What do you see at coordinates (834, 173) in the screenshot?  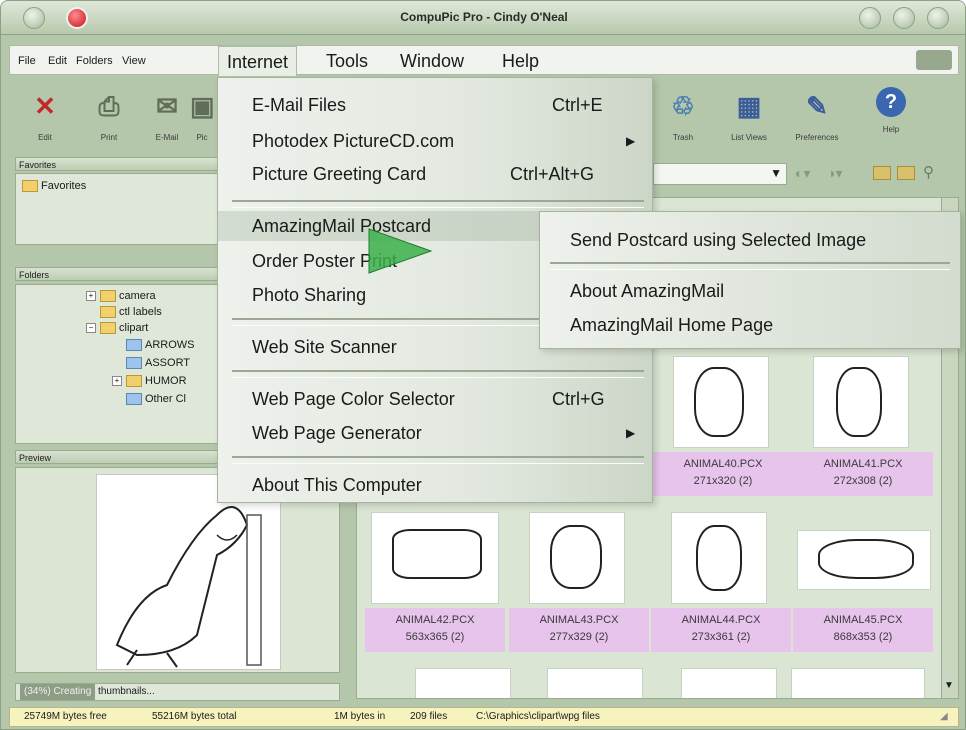 I see `forward-icon: ◑▾` at bounding box center [834, 173].